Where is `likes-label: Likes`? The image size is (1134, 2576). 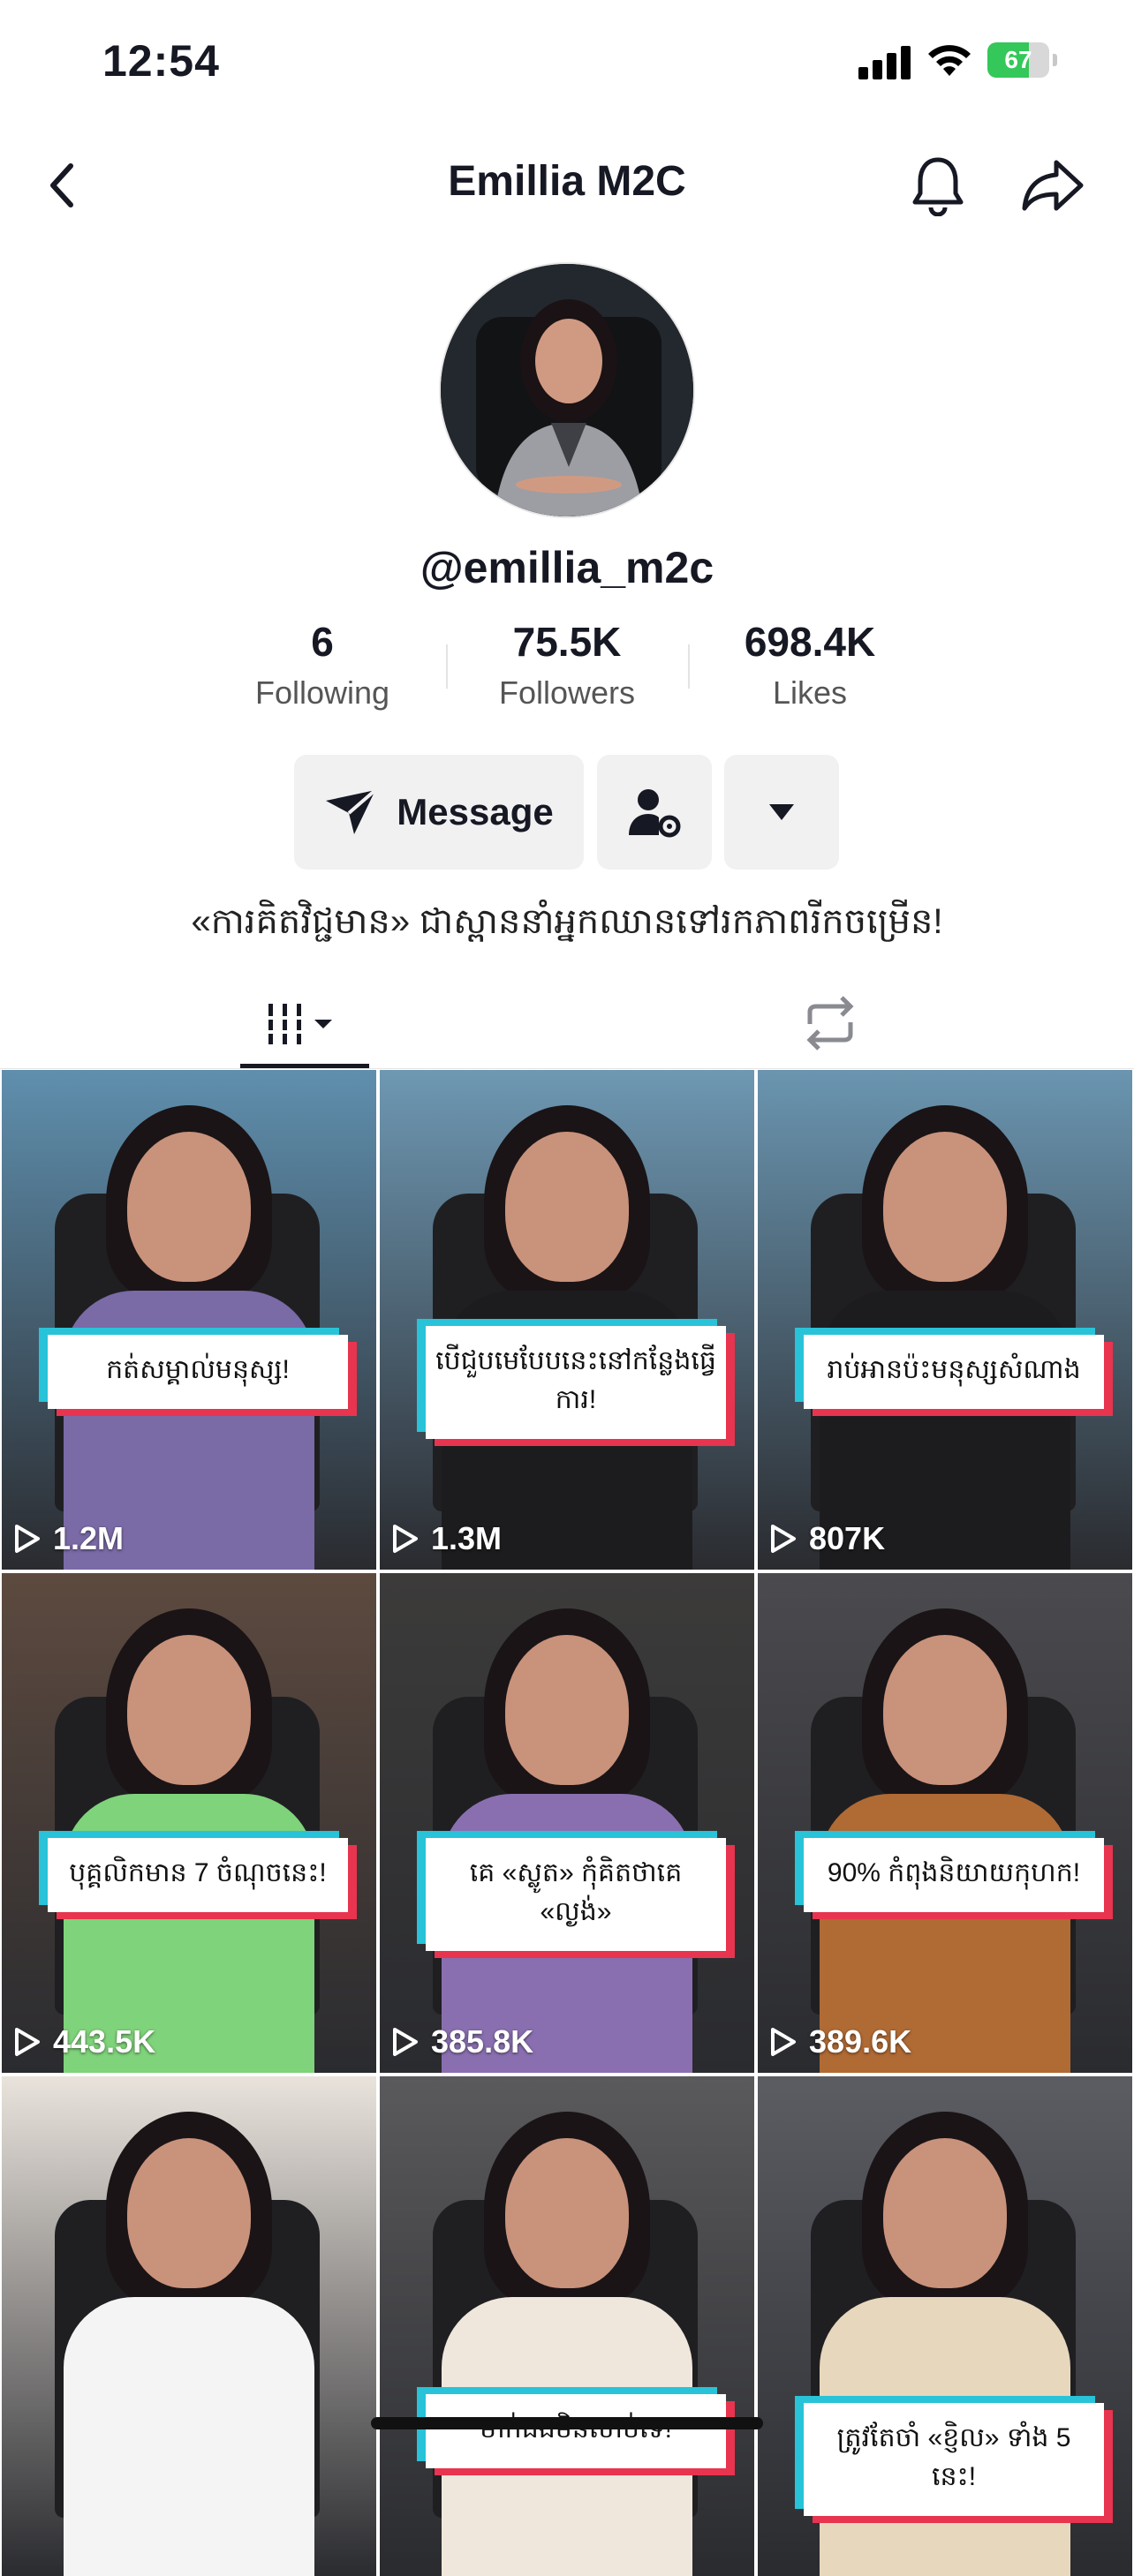
likes-label: Likes is located at coordinates (810, 693).